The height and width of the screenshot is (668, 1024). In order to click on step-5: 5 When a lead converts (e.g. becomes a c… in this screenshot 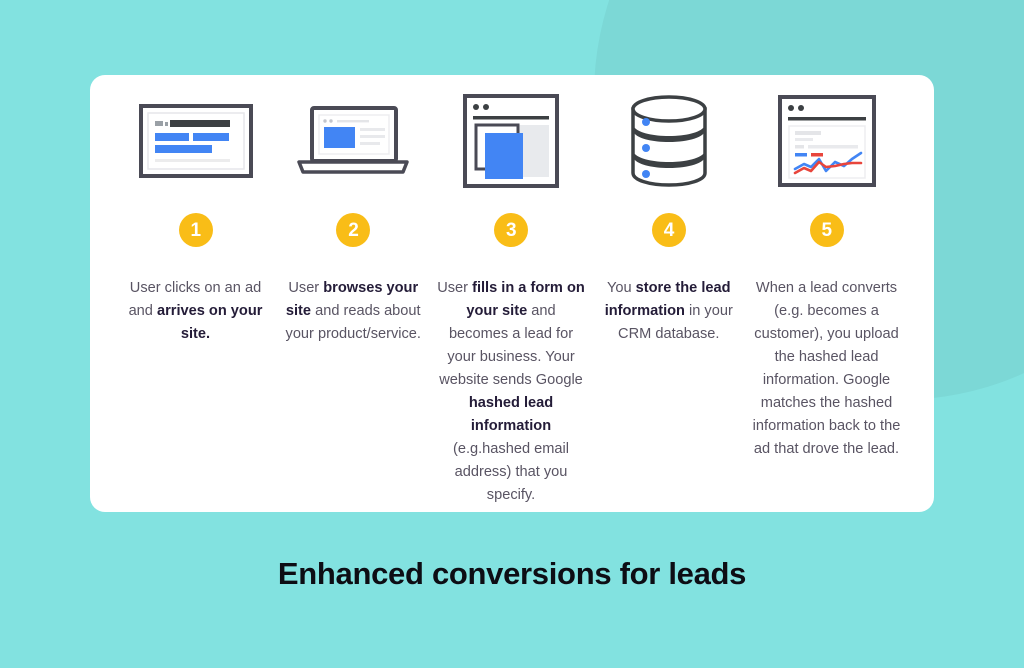, I will do `click(826, 268)`.